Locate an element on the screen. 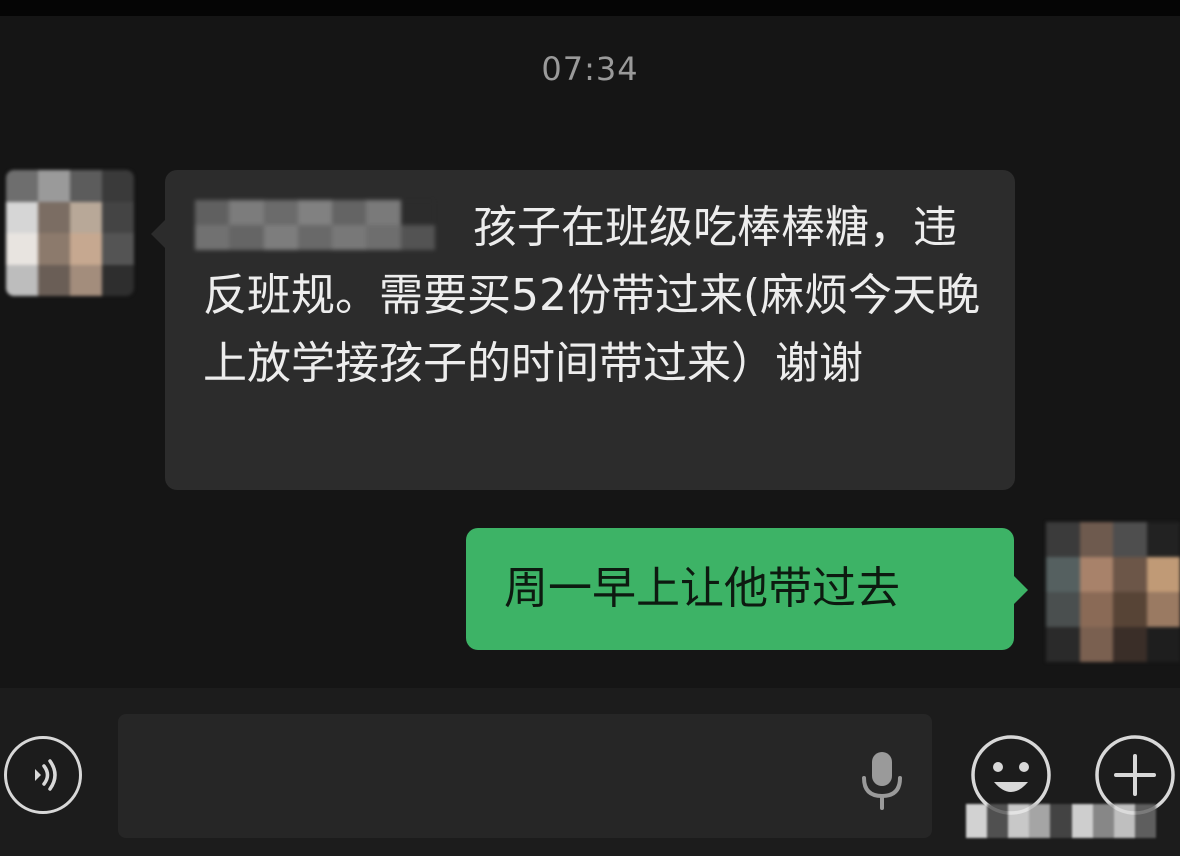 This screenshot has height=856, width=1180. outgoing-message-text: 周一早上让他带过去 is located at coordinates (702, 588).